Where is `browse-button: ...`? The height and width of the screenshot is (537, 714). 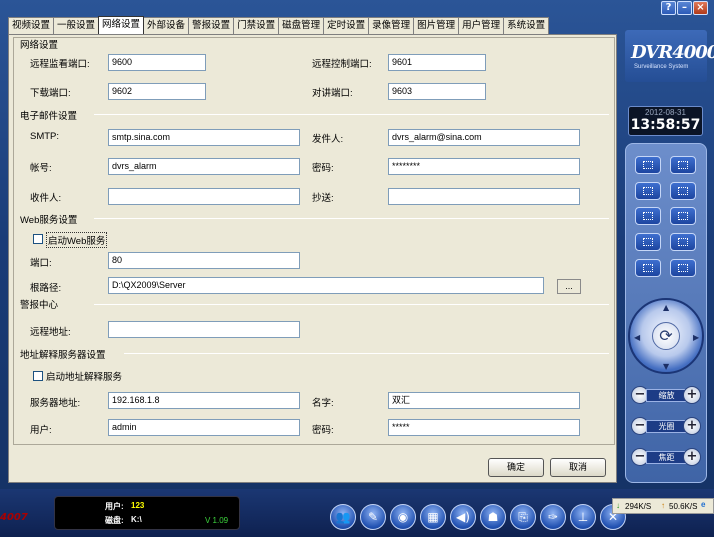
browse-button: ... is located at coordinates (569, 286).